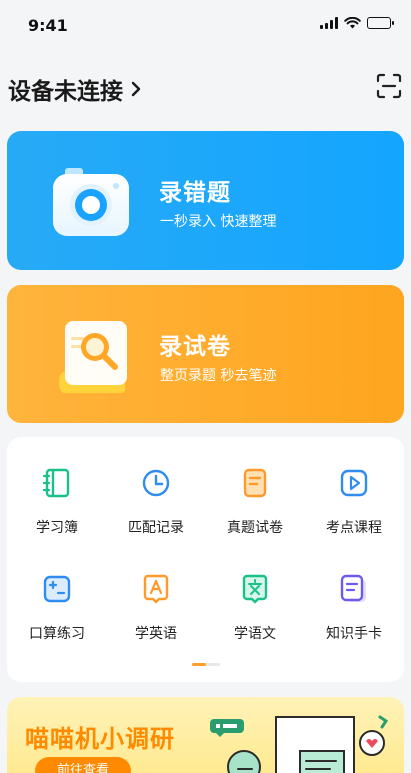 The image size is (411, 773). What do you see at coordinates (255, 589) in the screenshot?
I see `chinese-icon` at bounding box center [255, 589].